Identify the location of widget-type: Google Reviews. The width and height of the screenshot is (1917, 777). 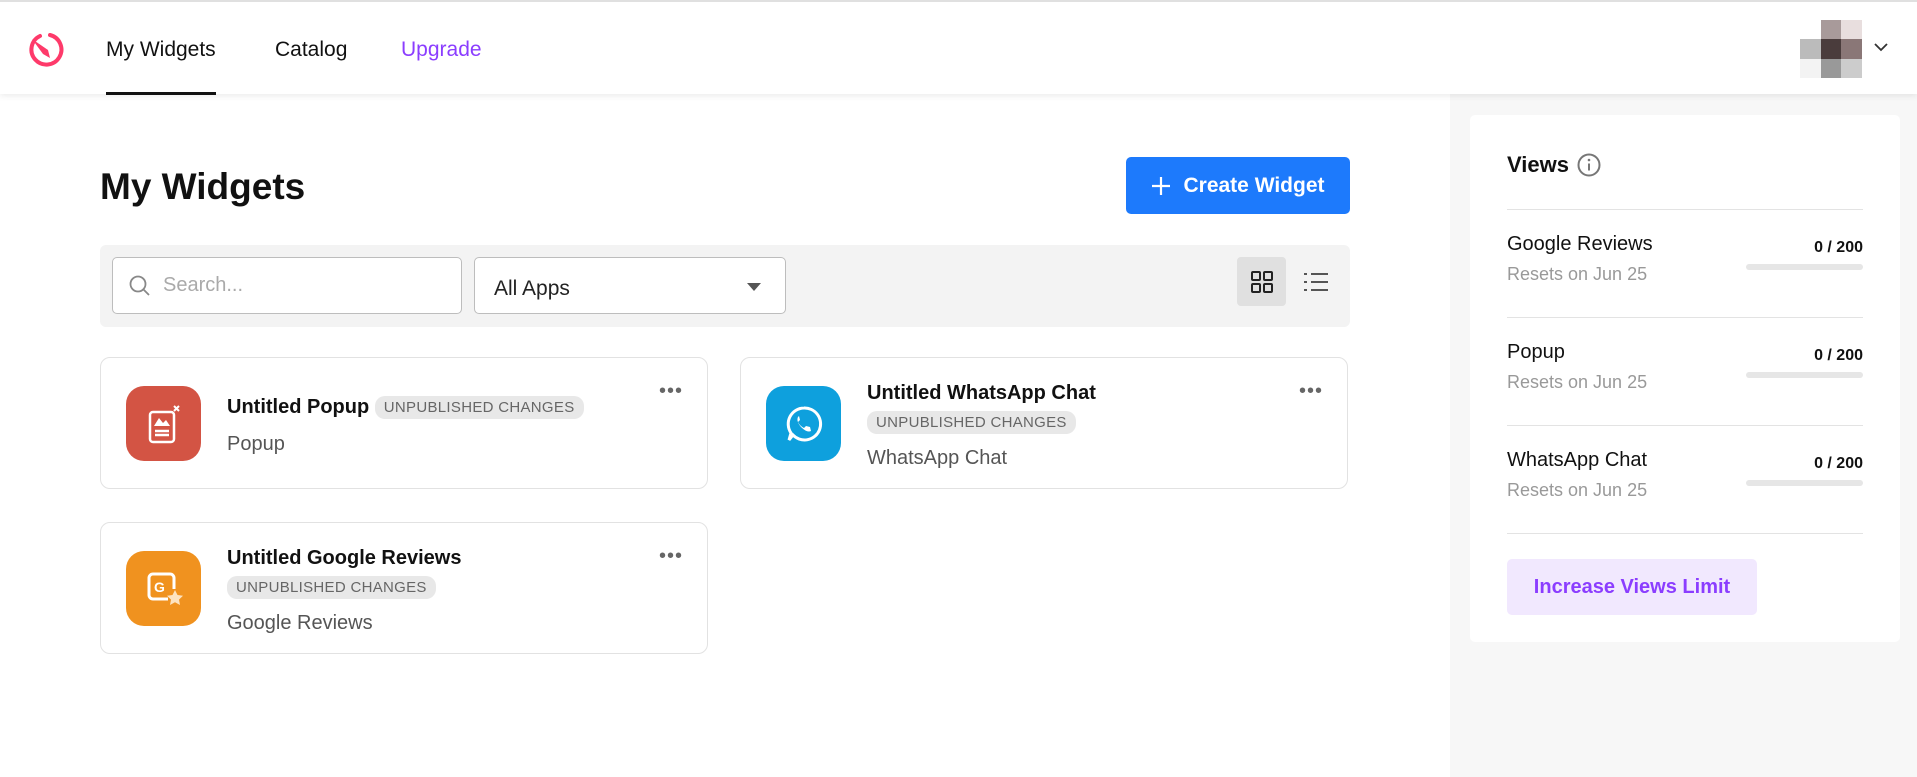
(300, 623).